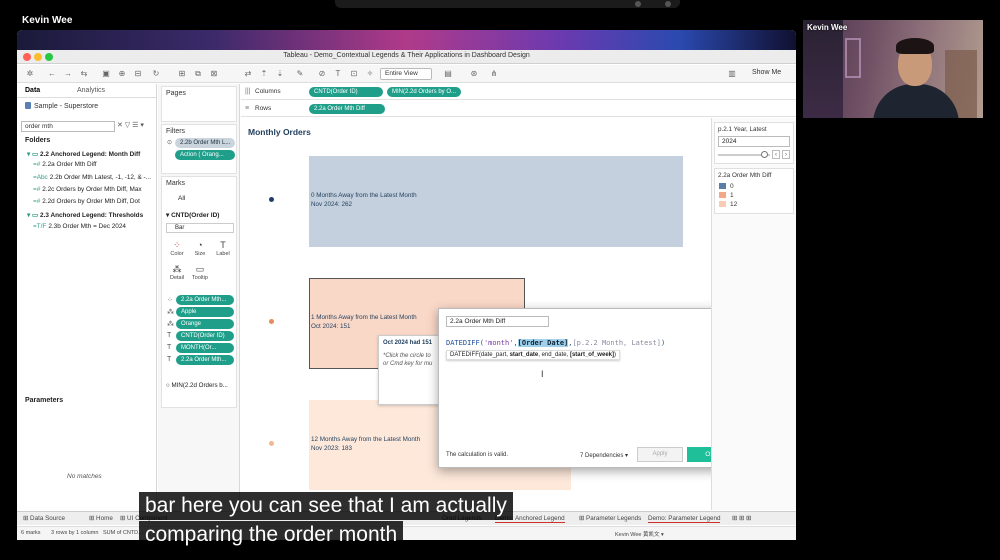 The width and height of the screenshot is (1000, 560). Describe the element at coordinates (68, 74) in the screenshot. I see `forward-icon: →` at that location.